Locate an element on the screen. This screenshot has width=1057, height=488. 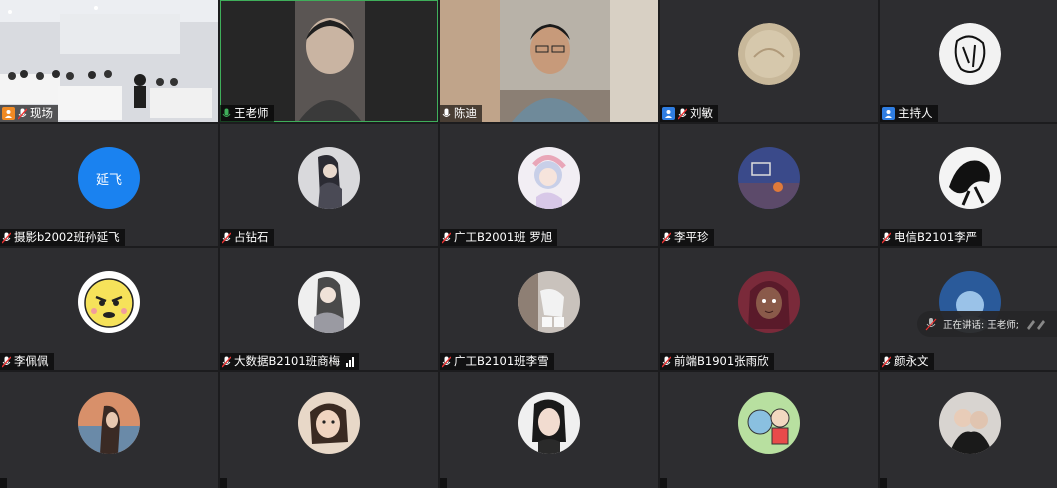
participant-tile: 大数据B2101班商梅 is located at coordinates (329, 309).